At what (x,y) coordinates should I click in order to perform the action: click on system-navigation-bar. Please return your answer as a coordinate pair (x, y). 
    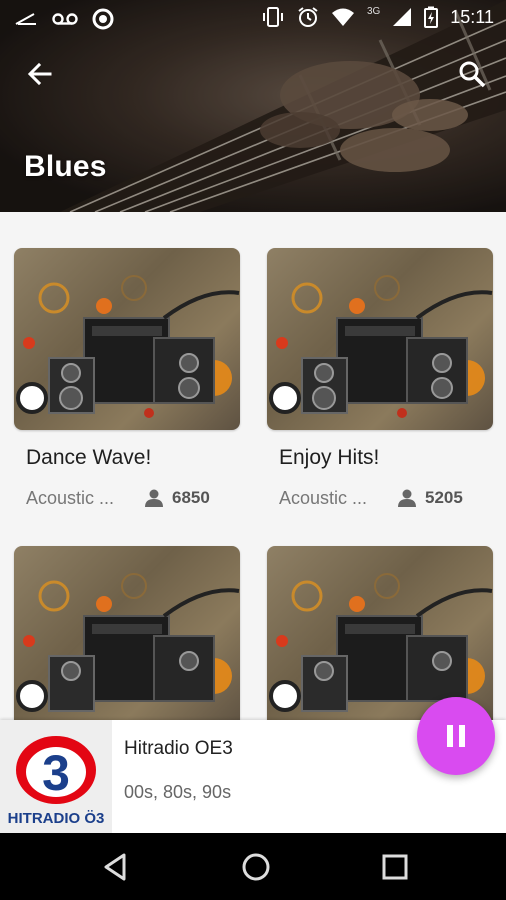
    Looking at the image, I should click on (253, 866).